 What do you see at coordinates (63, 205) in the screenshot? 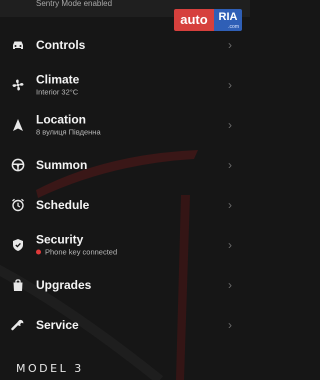
I see `menu-item-label: Schedule` at bounding box center [63, 205].